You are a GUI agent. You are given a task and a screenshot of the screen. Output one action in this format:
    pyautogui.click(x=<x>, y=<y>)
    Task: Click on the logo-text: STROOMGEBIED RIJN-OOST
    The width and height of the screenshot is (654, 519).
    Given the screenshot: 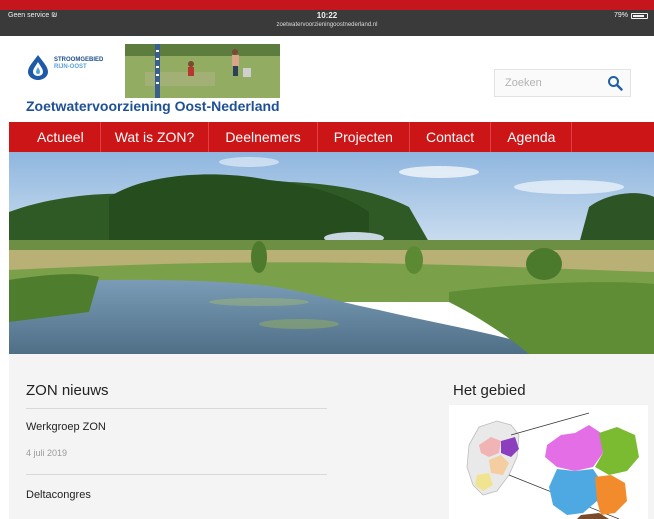 What is the action you would take?
    pyautogui.click(x=78, y=64)
    